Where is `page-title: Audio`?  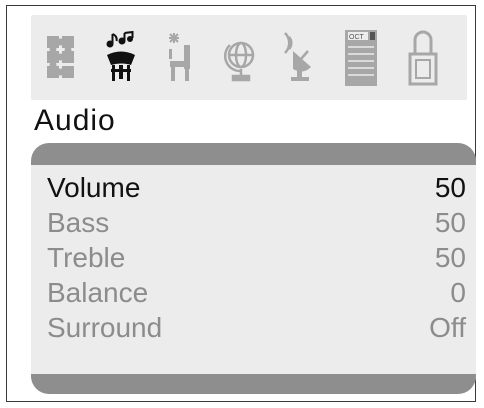 page-title: Audio is located at coordinates (75, 120).